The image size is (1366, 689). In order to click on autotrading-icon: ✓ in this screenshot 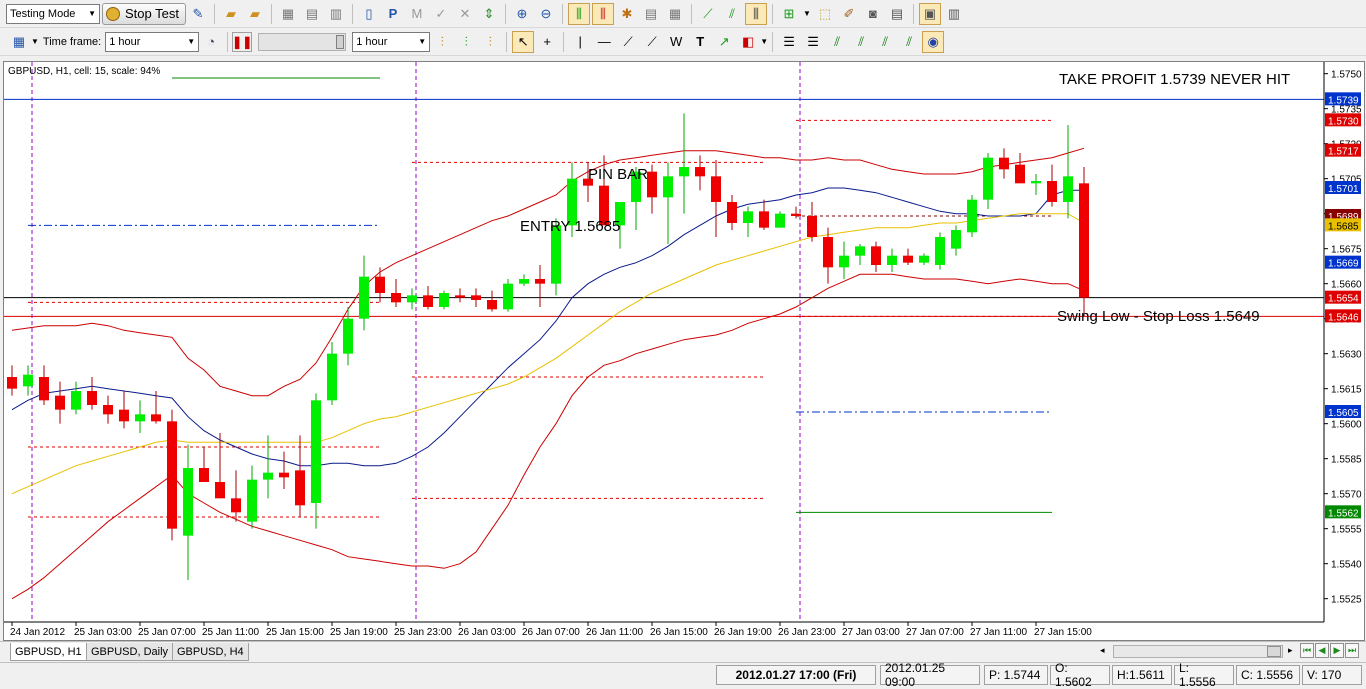, I will do `click(441, 14)`.